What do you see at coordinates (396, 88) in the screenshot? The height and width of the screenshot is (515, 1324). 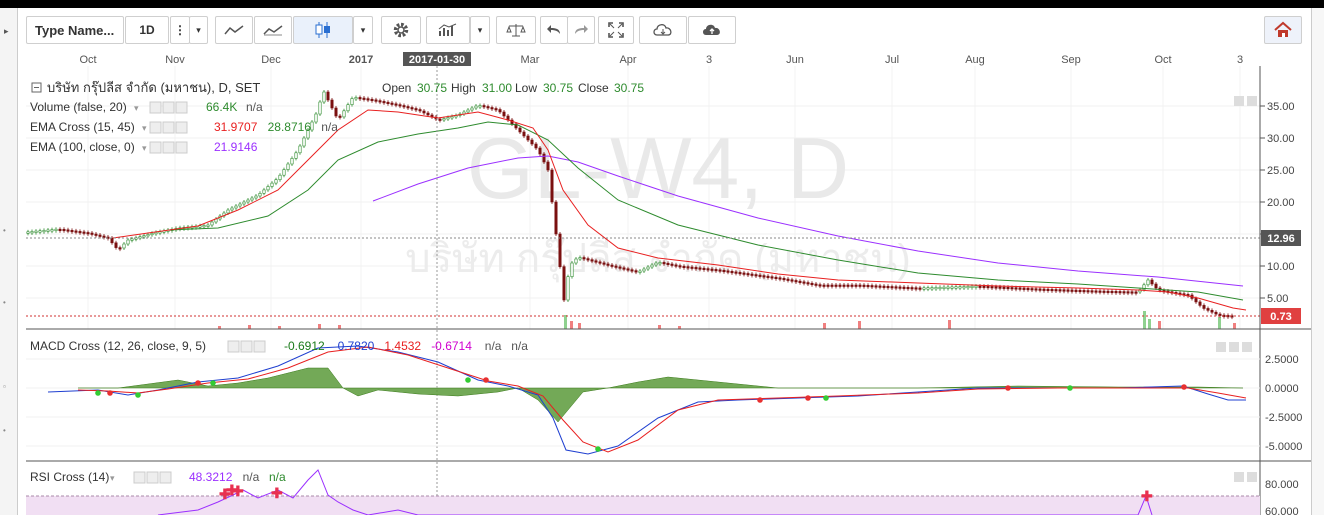 I see `open-label: Open` at bounding box center [396, 88].